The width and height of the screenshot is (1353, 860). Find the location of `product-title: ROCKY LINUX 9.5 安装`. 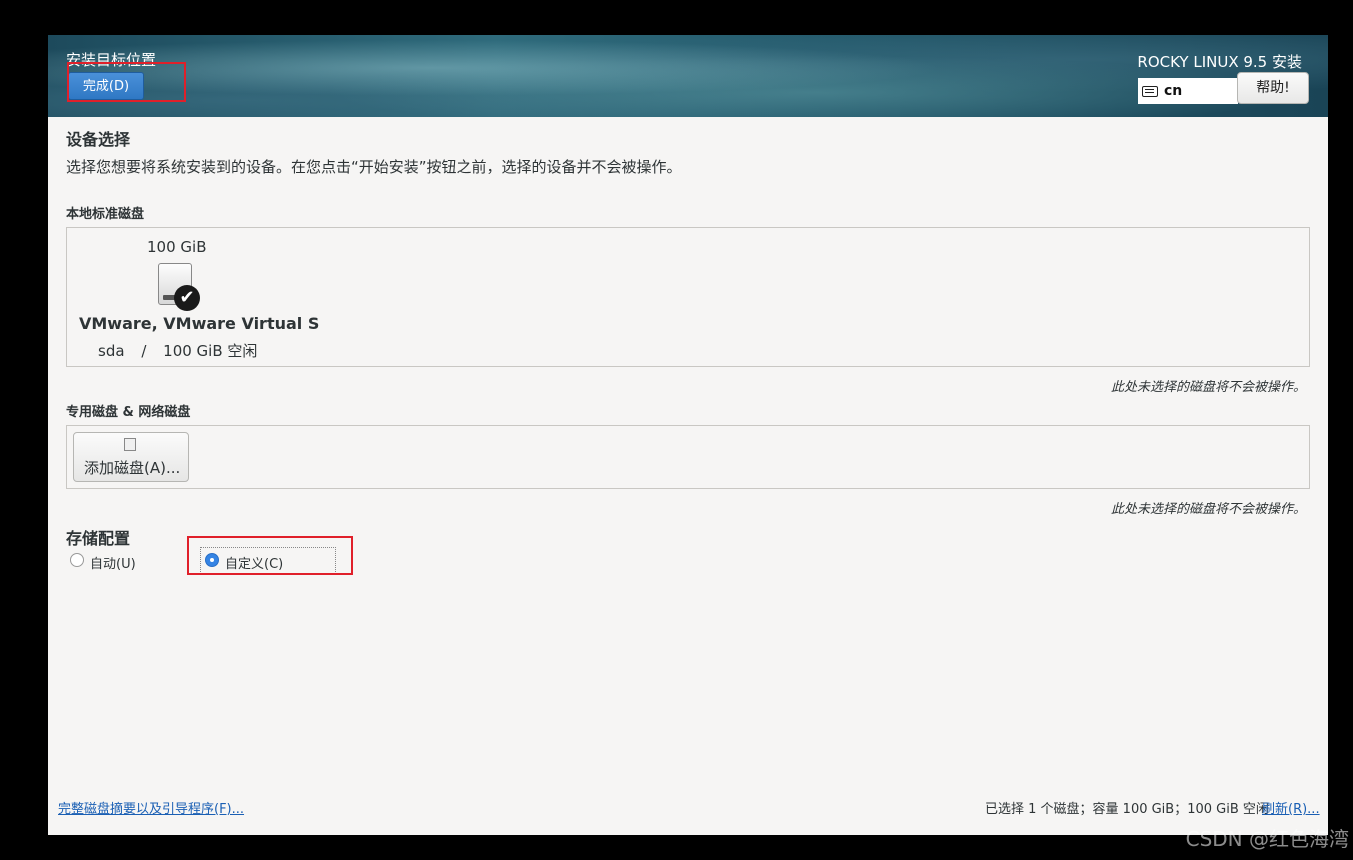

product-title: ROCKY LINUX 9.5 安装 is located at coordinates (1219, 62).